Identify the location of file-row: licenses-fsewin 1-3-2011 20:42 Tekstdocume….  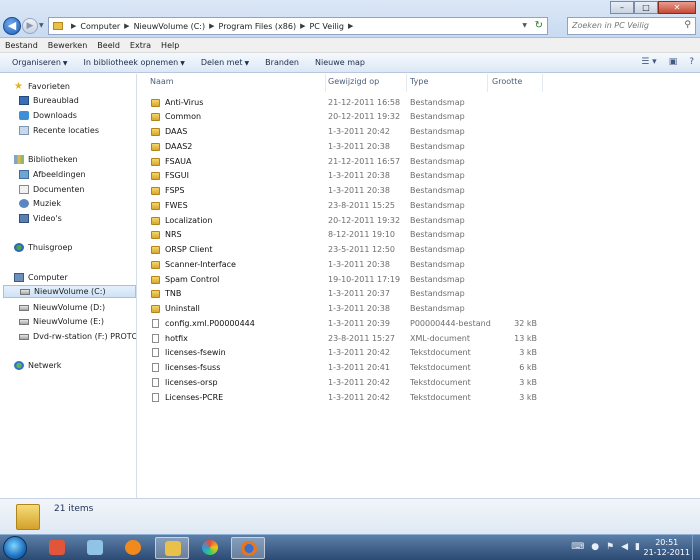
(419, 353).